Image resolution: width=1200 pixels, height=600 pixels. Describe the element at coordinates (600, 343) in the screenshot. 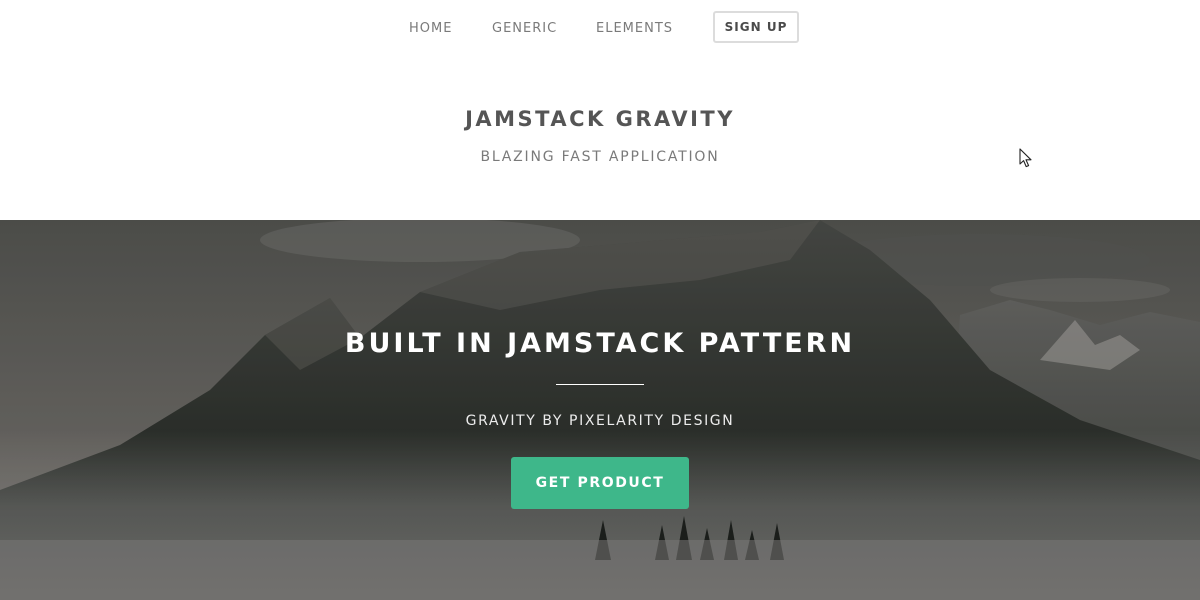

I see `hero-title: BUILT IN JAMSTACK PATTERN` at that location.